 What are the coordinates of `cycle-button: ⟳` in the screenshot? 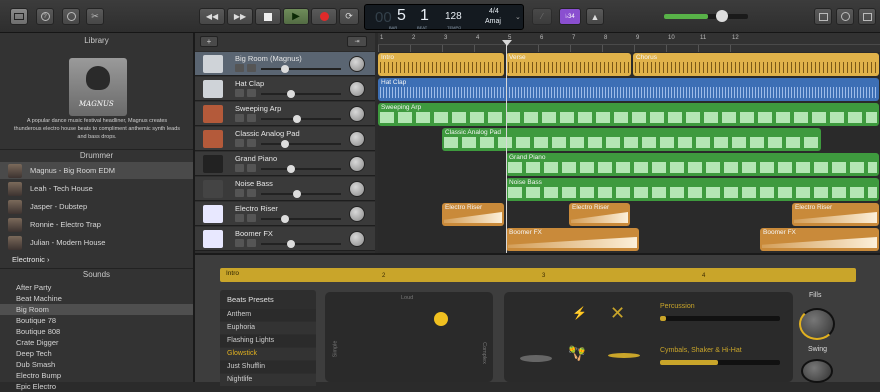 It's located at (349, 16).